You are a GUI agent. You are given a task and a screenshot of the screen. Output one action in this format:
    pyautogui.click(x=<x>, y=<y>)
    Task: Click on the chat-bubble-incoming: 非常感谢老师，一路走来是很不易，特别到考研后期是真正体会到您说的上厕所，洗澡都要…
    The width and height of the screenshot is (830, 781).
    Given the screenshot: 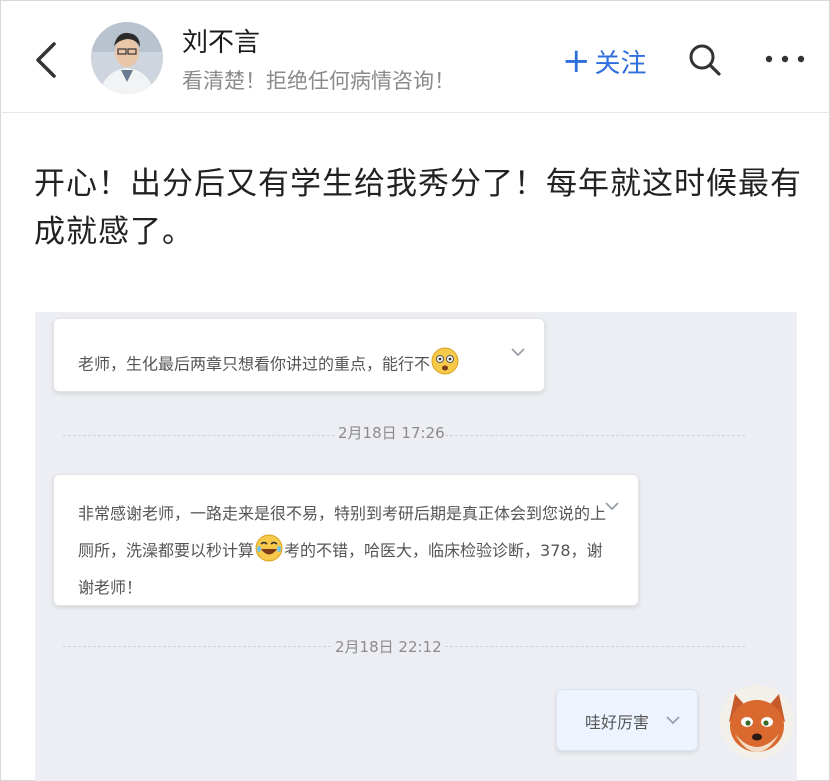 What is the action you would take?
    pyautogui.click(x=346, y=540)
    